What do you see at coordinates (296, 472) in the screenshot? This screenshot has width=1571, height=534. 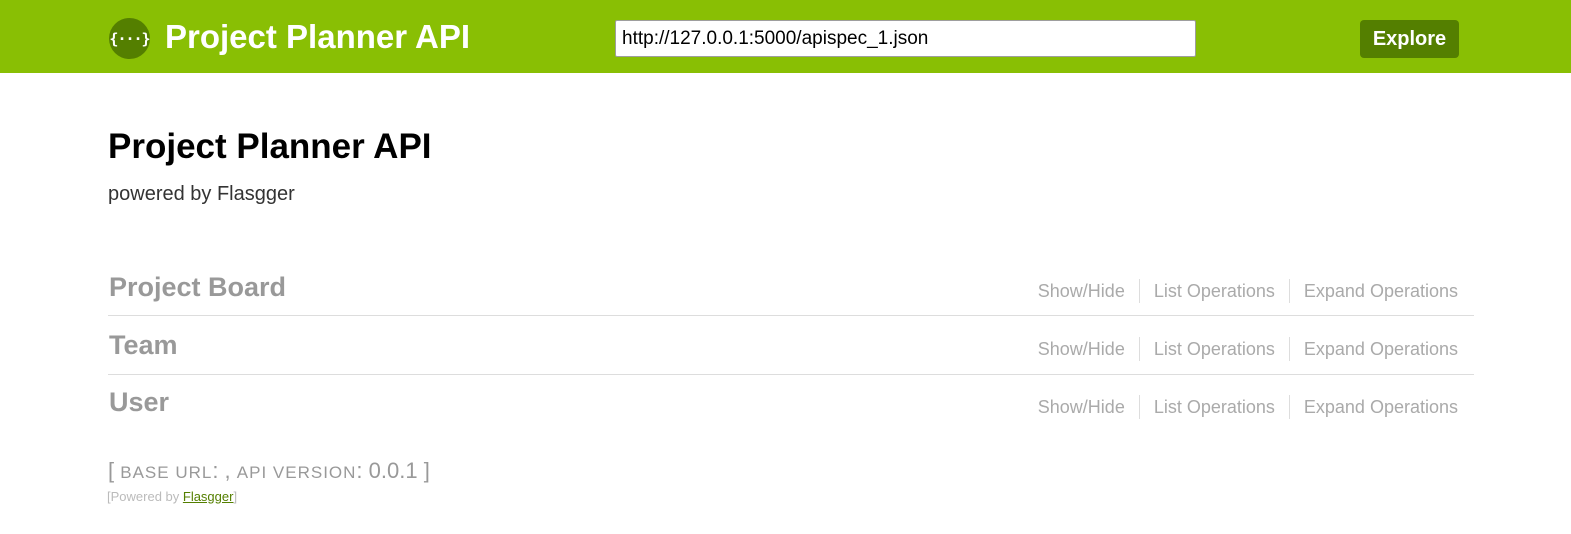 I see `api-version-label: API VERSION` at bounding box center [296, 472].